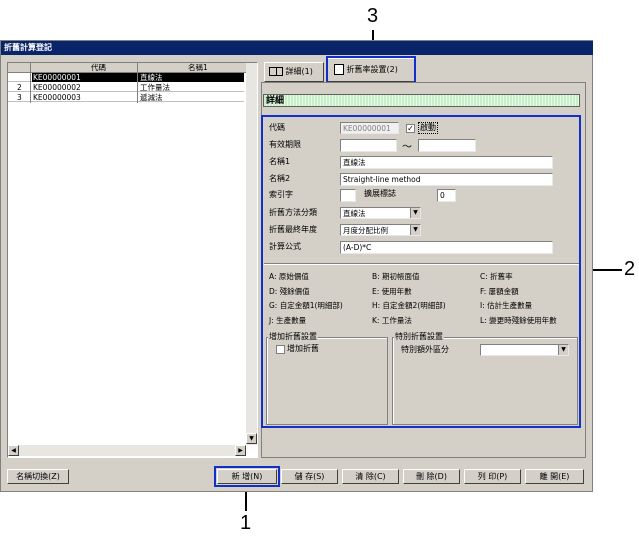  I want to click on name-switch-button: 名稱切換(Z), so click(38, 476).